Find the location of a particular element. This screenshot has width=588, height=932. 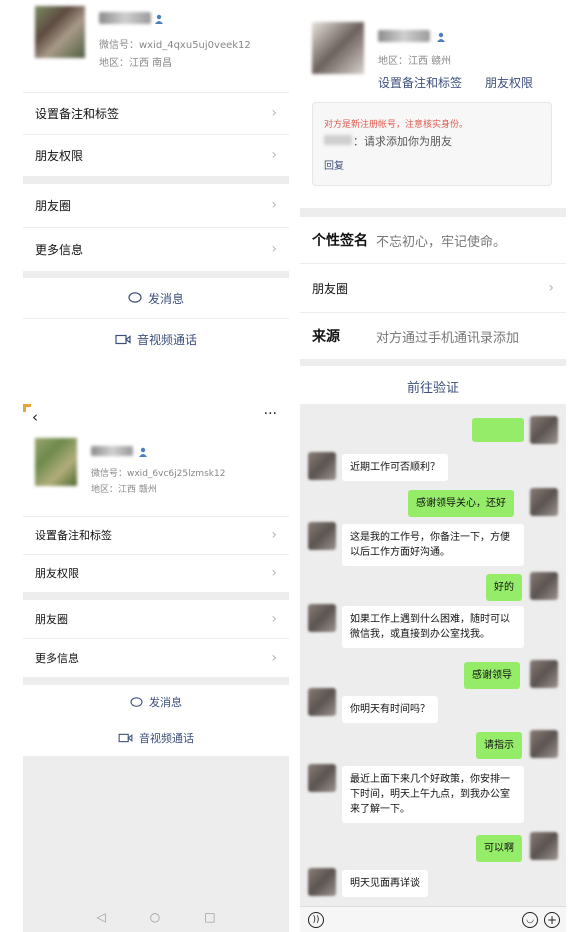

highlight-marker is located at coordinates (27, 408).